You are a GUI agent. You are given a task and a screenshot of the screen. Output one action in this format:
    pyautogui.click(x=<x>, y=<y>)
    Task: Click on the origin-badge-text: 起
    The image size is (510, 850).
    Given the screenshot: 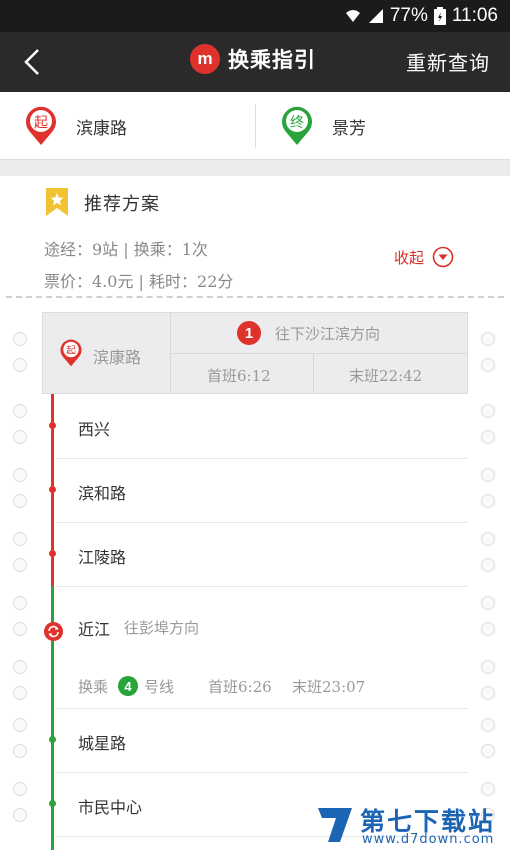 What is the action you would take?
    pyautogui.click(x=41, y=123)
    